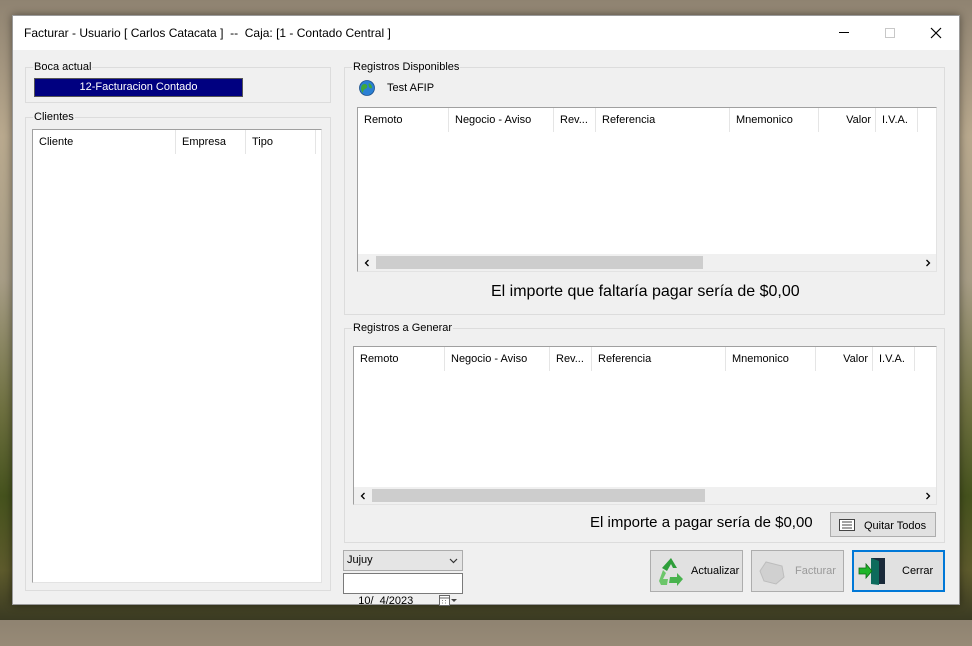 This screenshot has height=646, width=972. I want to click on minimize-icon, so click(844, 32).